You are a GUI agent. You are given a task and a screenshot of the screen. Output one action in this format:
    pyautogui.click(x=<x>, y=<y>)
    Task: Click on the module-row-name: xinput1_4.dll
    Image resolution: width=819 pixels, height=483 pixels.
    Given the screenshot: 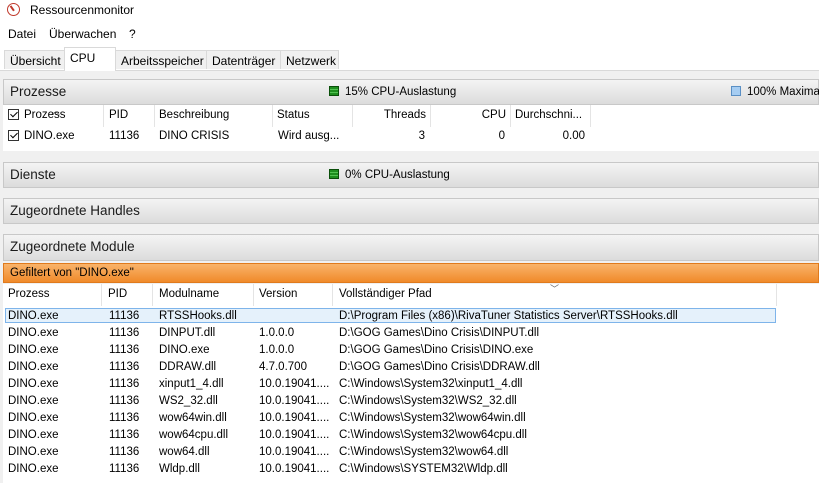 What is the action you would take?
    pyautogui.click(x=191, y=384)
    